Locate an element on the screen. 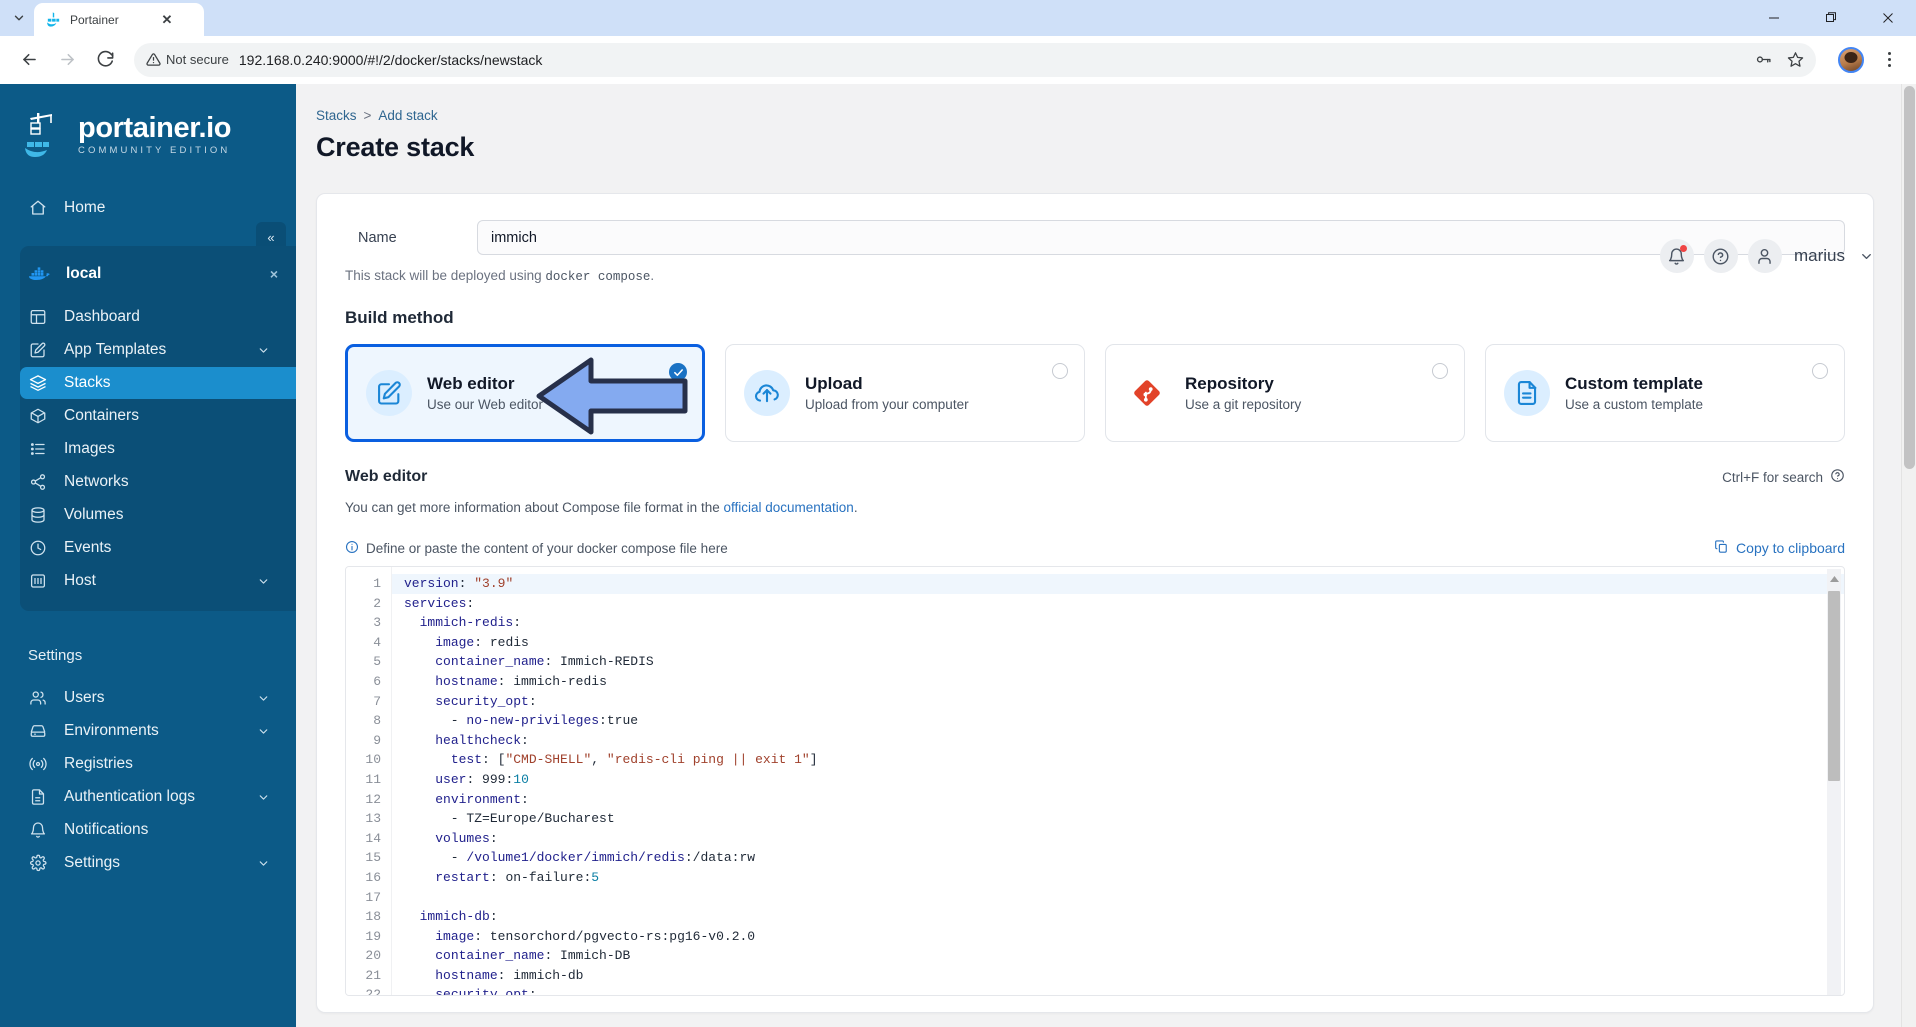 This screenshot has height=1027, width=1916. git-icon is located at coordinates (1147, 393).